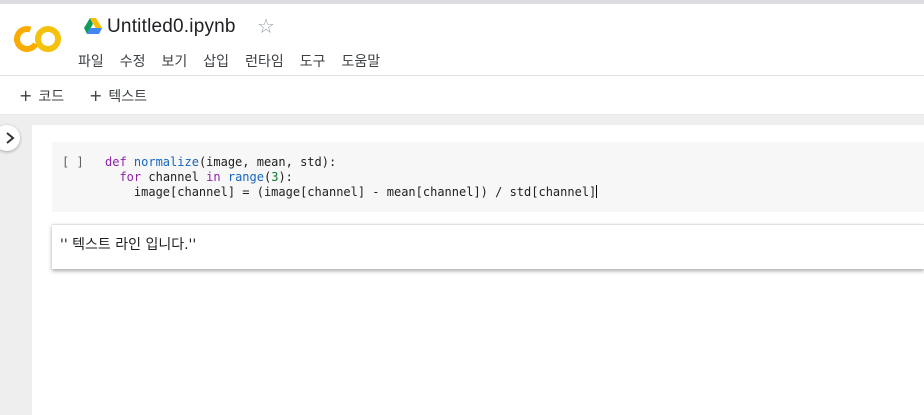  I want to click on run-cell-button: [ ], so click(73, 162).